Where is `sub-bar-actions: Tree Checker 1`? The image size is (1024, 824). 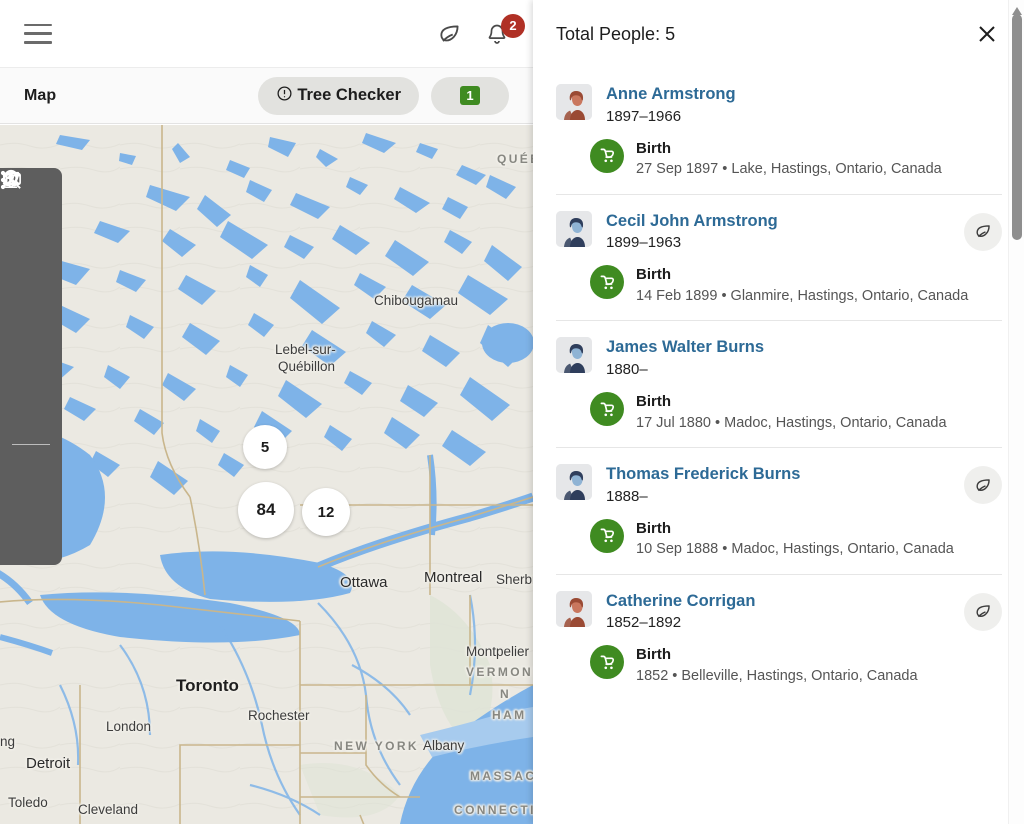 sub-bar-actions: Tree Checker 1 is located at coordinates (383, 95).